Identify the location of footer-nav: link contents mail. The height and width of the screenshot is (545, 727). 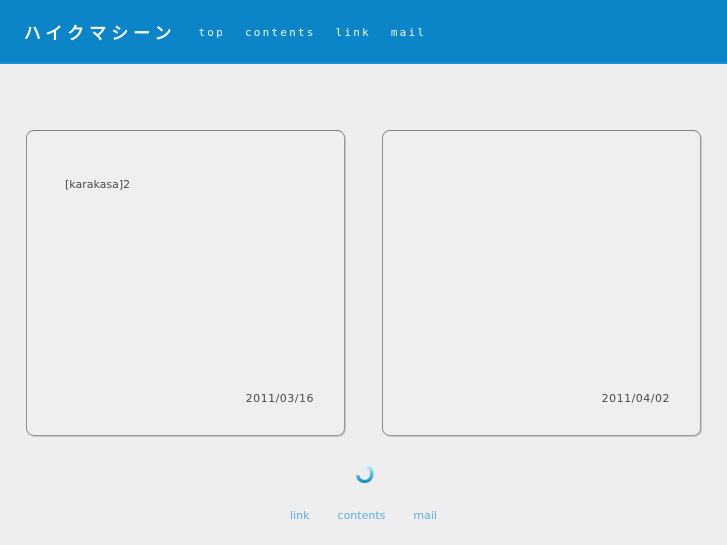
(363, 515).